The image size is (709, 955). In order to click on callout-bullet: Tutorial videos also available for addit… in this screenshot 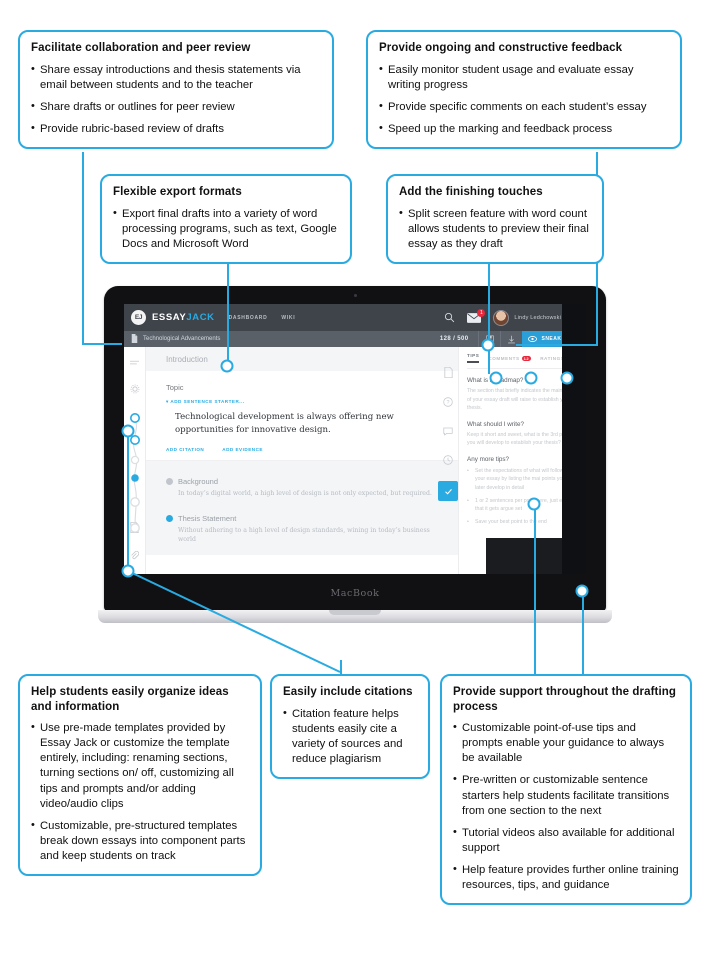, I will do `click(566, 840)`.